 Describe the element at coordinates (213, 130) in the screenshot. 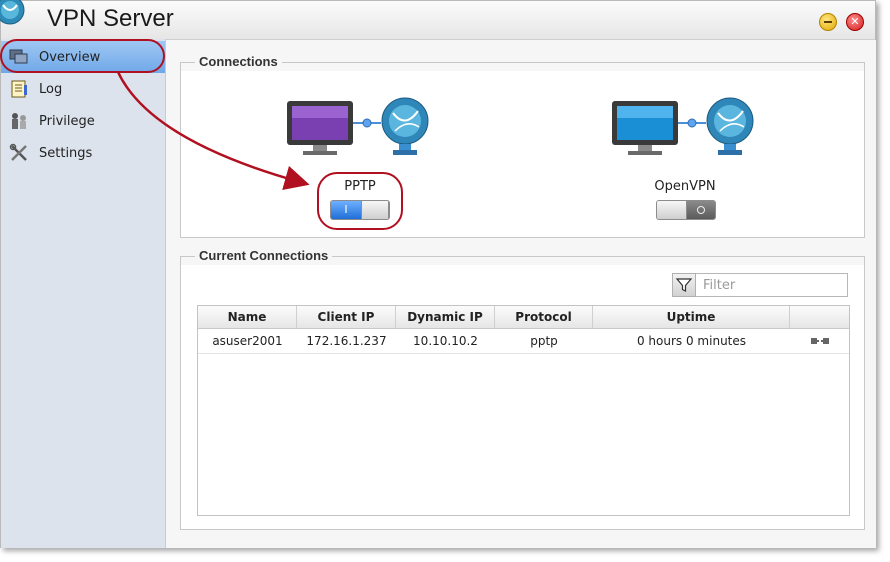

I see `annotation-arrow` at that location.